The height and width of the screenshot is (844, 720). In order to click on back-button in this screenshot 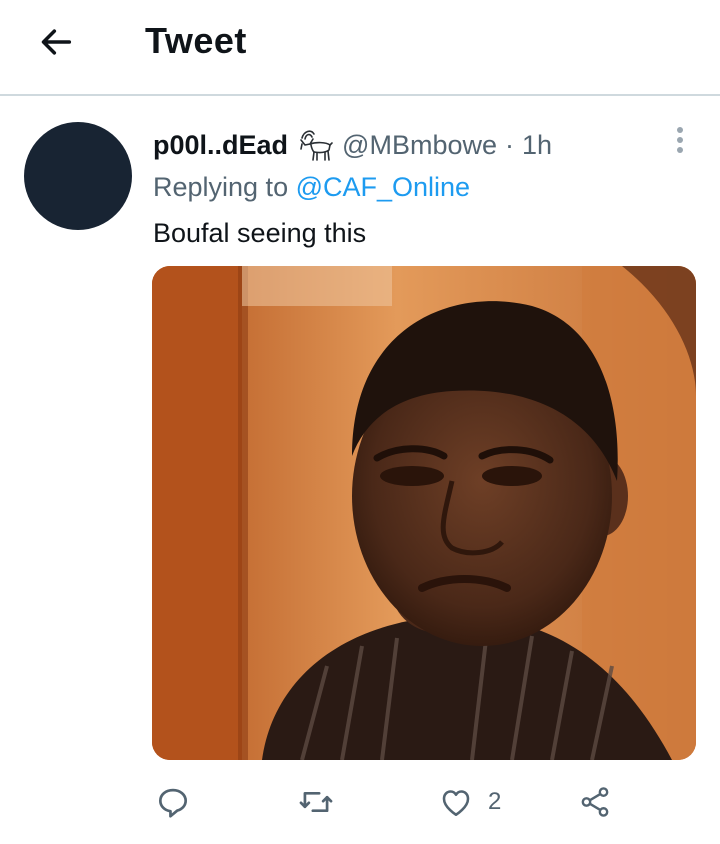, I will do `click(56, 42)`.